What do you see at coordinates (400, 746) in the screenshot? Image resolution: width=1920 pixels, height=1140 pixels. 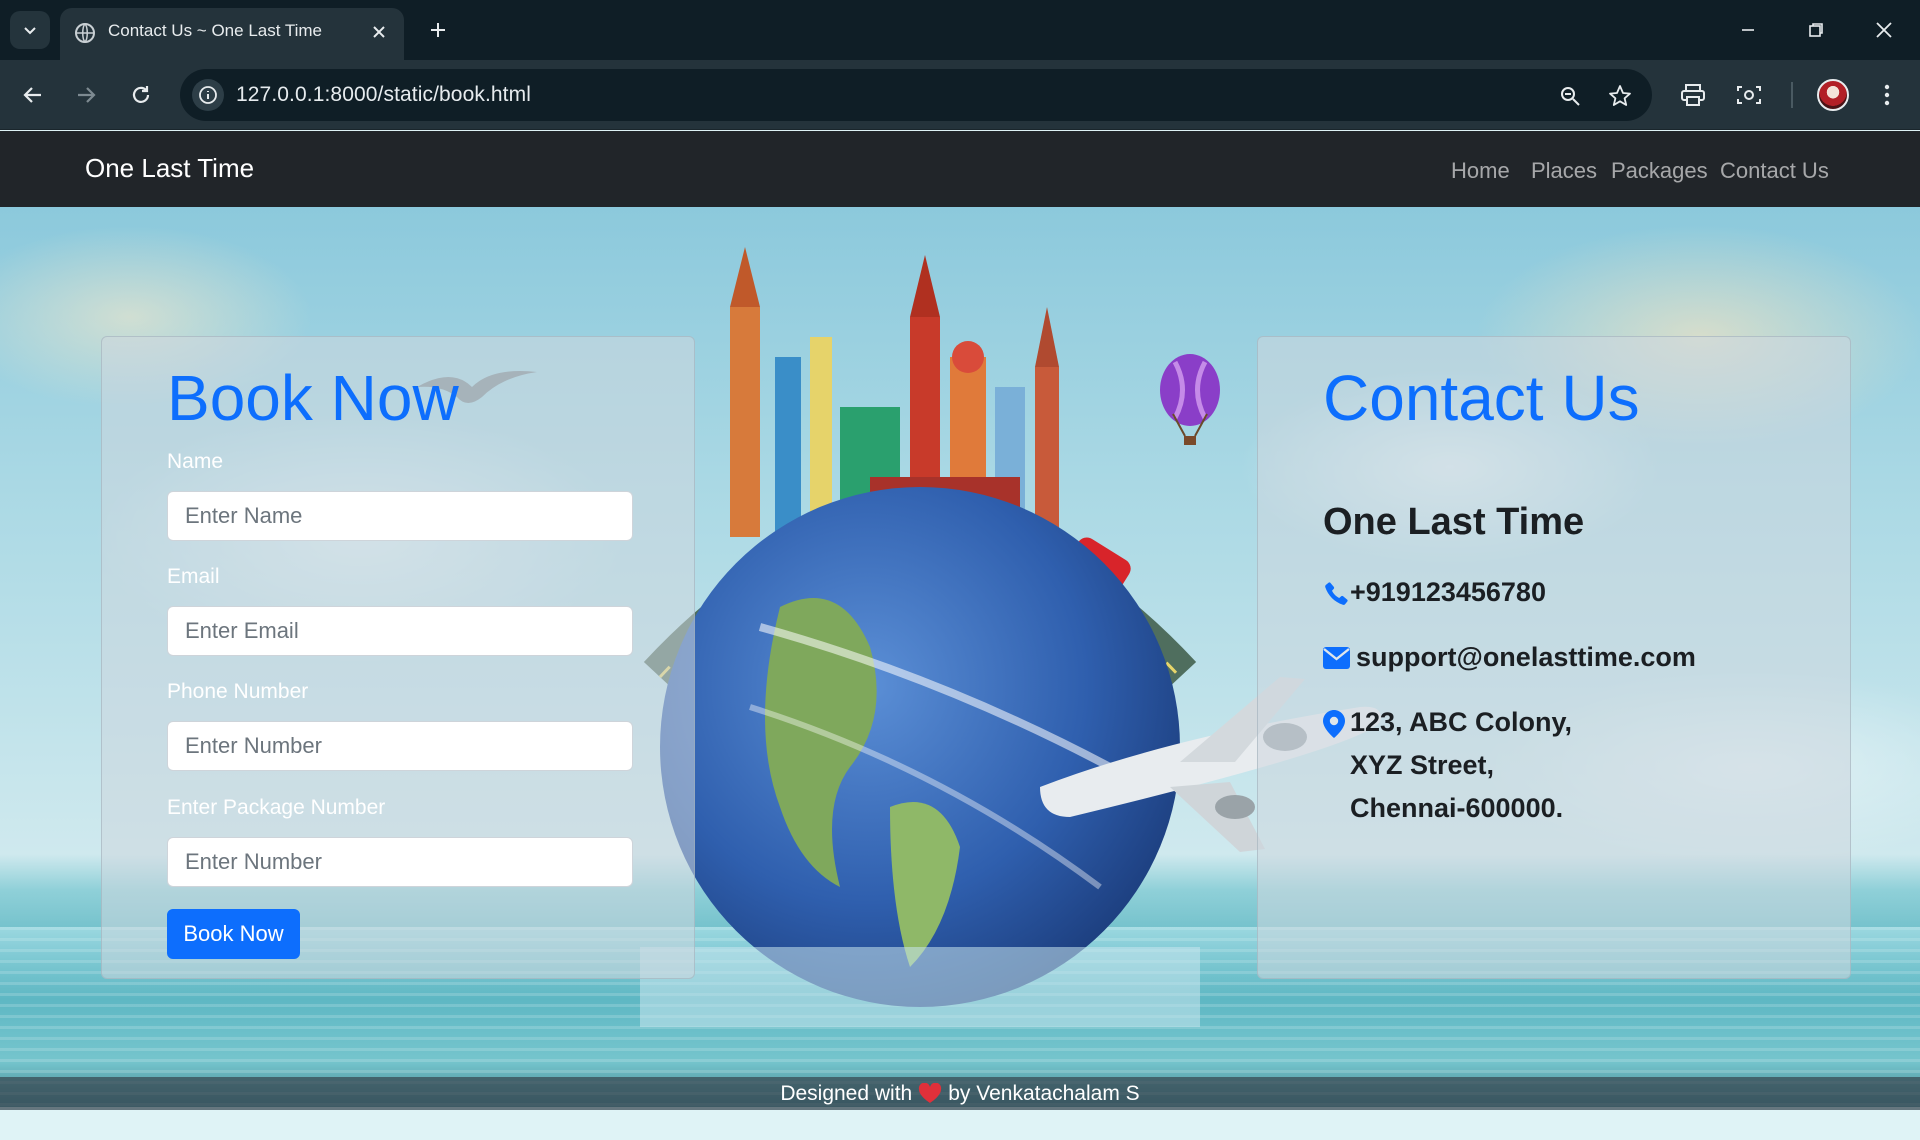 I see `phone-input` at bounding box center [400, 746].